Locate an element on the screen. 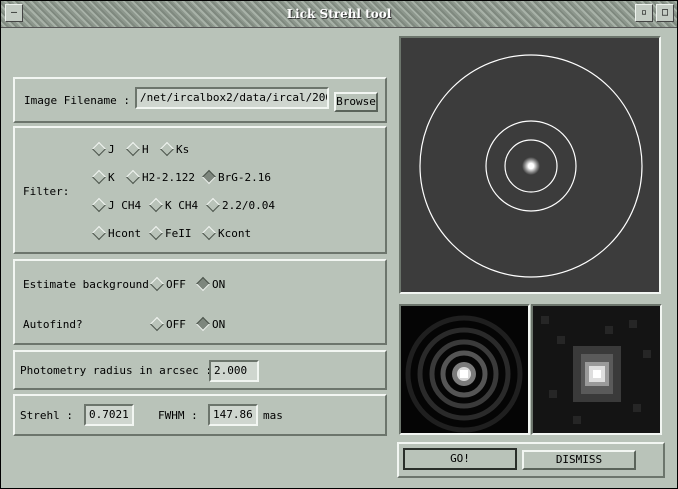 The width and height of the screenshot is (678, 489). psf-core is located at coordinates (464, 374).